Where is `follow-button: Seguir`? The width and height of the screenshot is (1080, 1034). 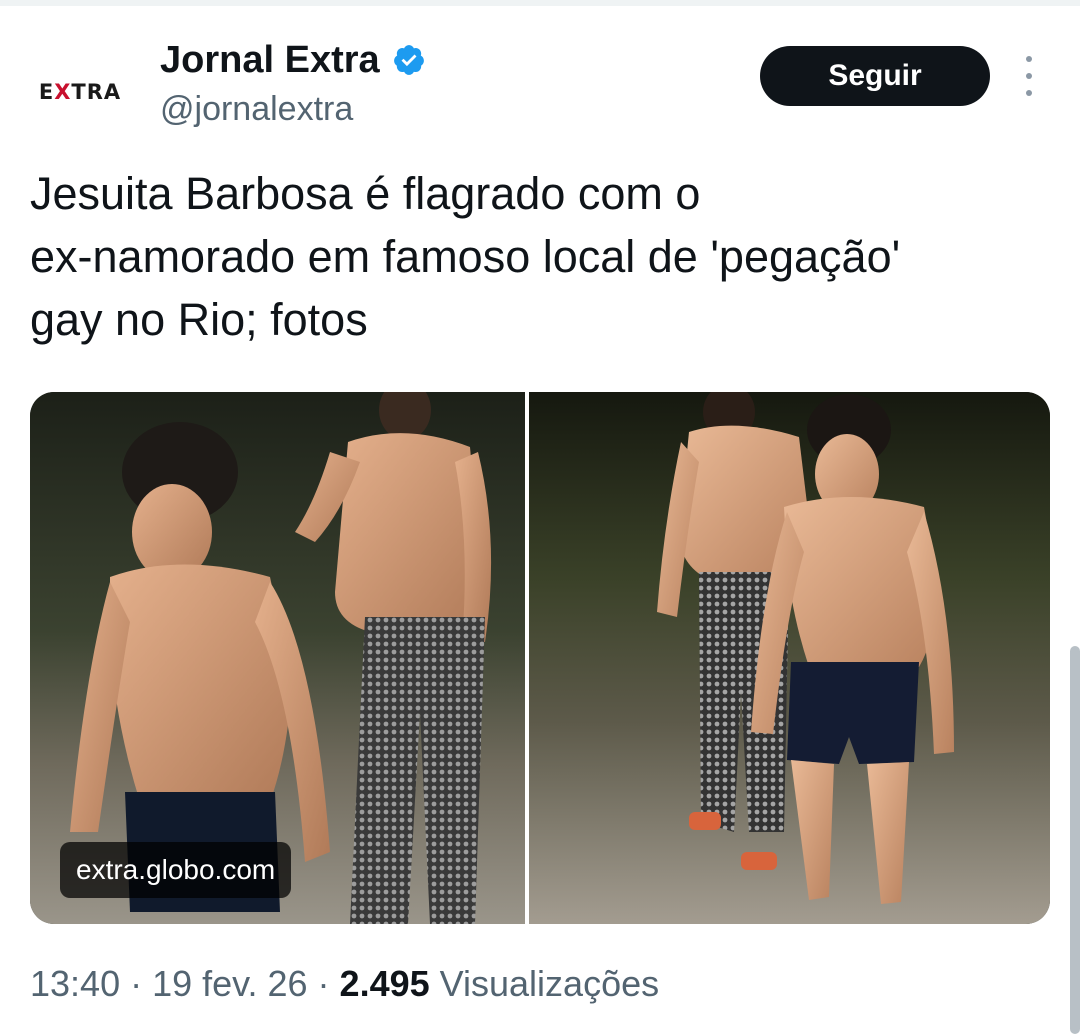
follow-button: Seguir is located at coordinates (875, 76).